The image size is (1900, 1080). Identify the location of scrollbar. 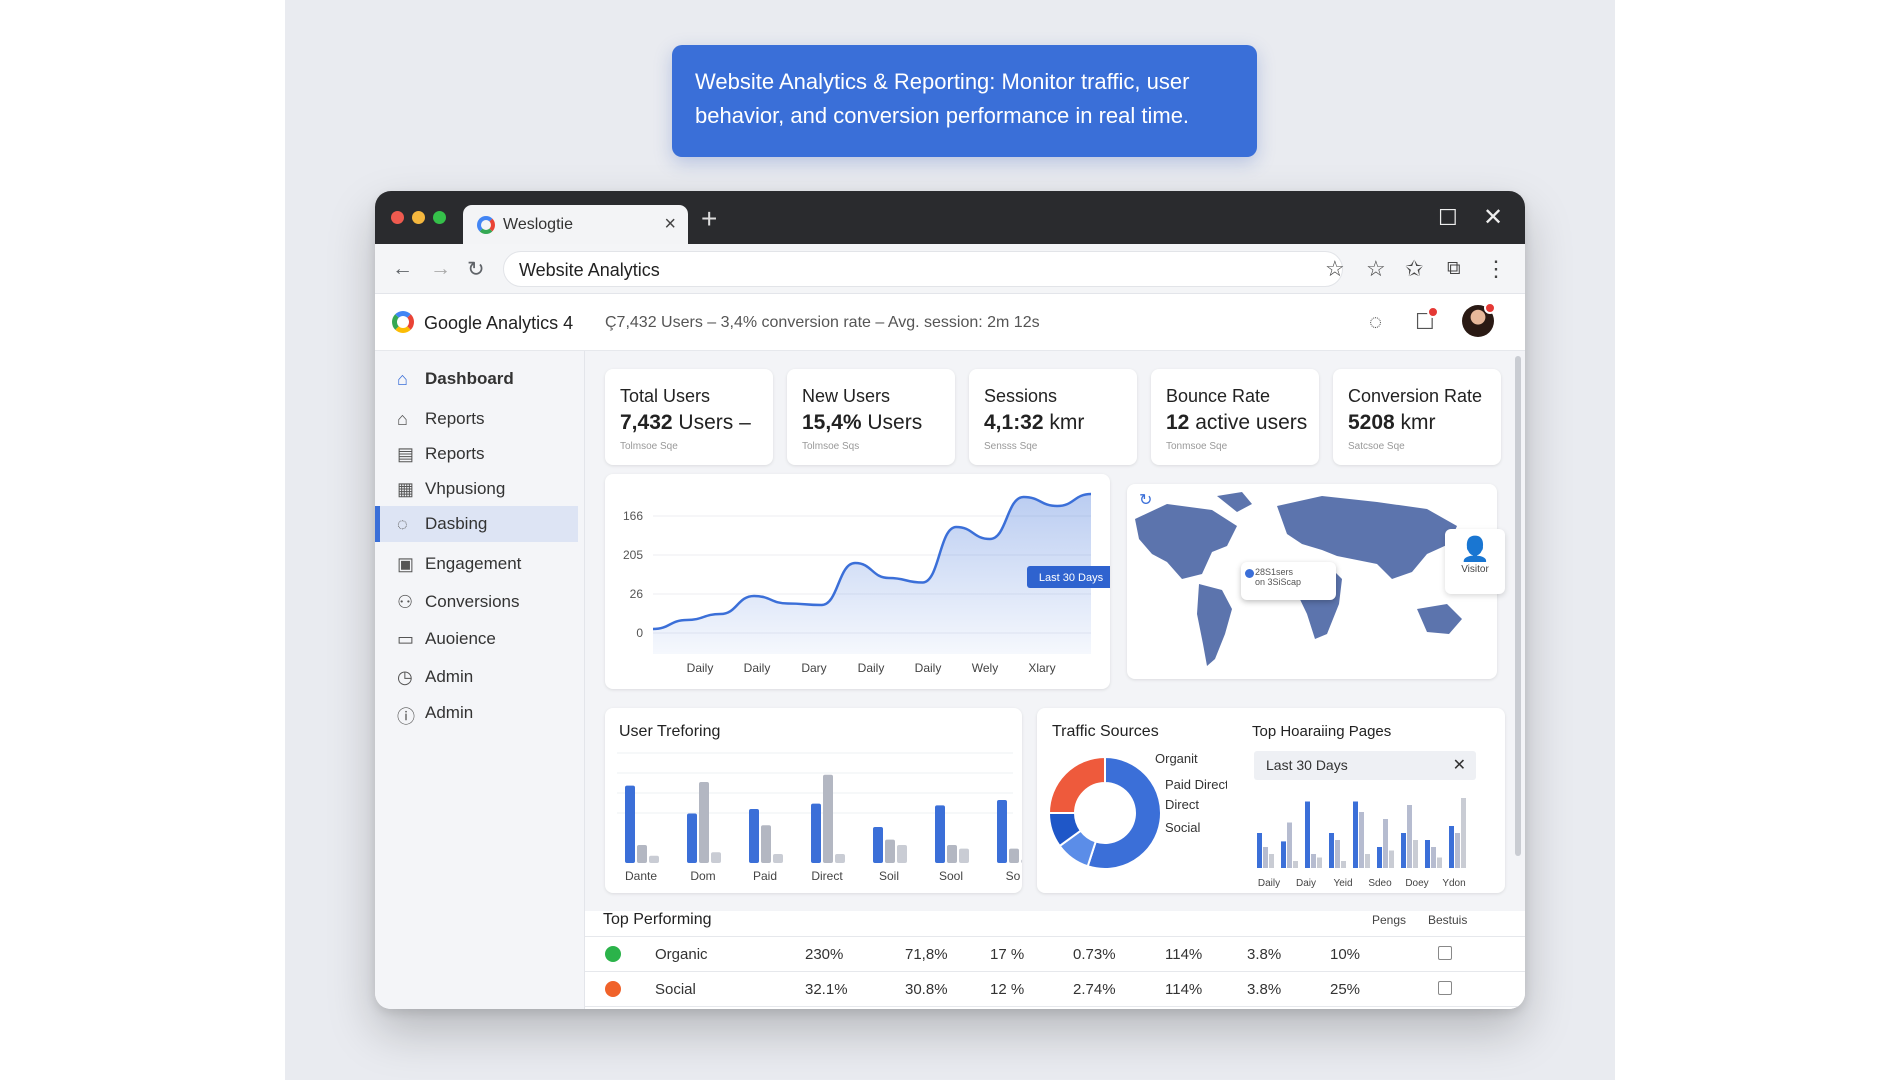
(1518, 606).